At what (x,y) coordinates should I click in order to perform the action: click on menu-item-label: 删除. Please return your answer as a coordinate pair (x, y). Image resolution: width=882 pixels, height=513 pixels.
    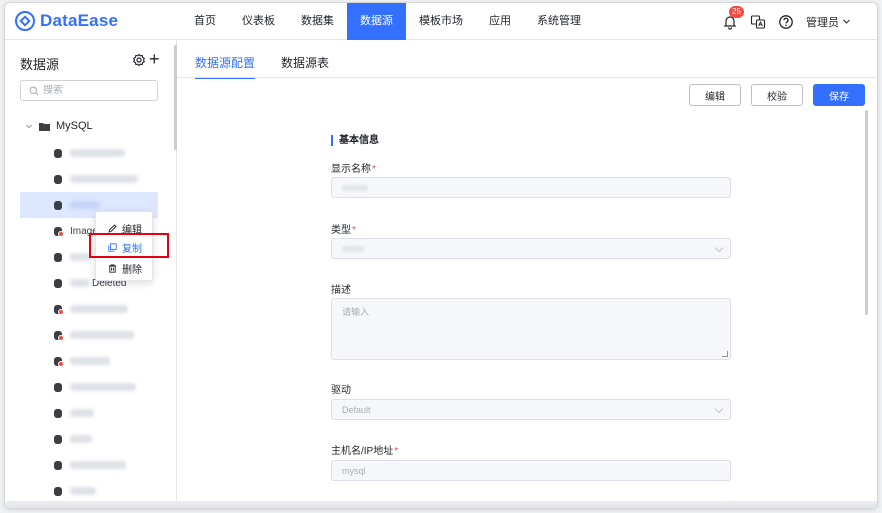
    Looking at the image, I should click on (132, 270).